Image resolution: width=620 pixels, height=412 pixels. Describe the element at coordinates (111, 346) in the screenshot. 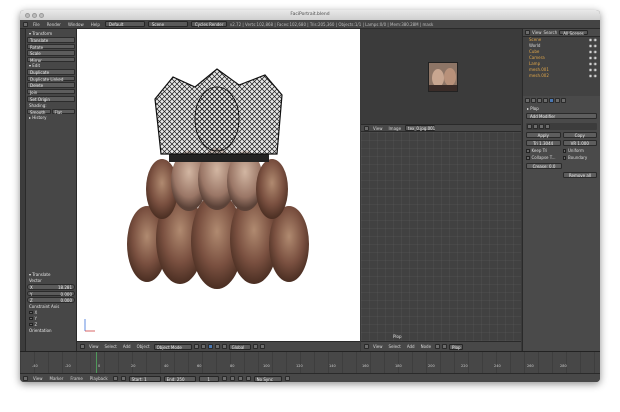

I see `select-menu: Select` at that location.